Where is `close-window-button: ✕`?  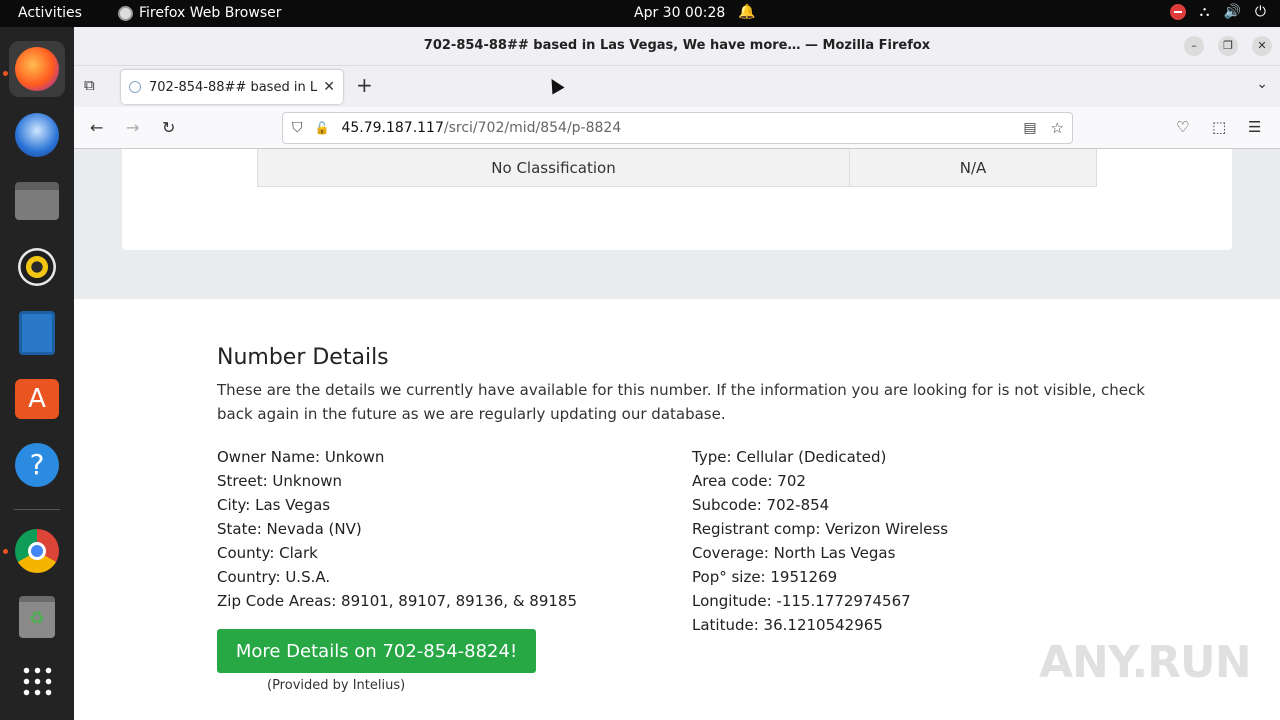 close-window-button: ✕ is located at coordinates (1262, 46).